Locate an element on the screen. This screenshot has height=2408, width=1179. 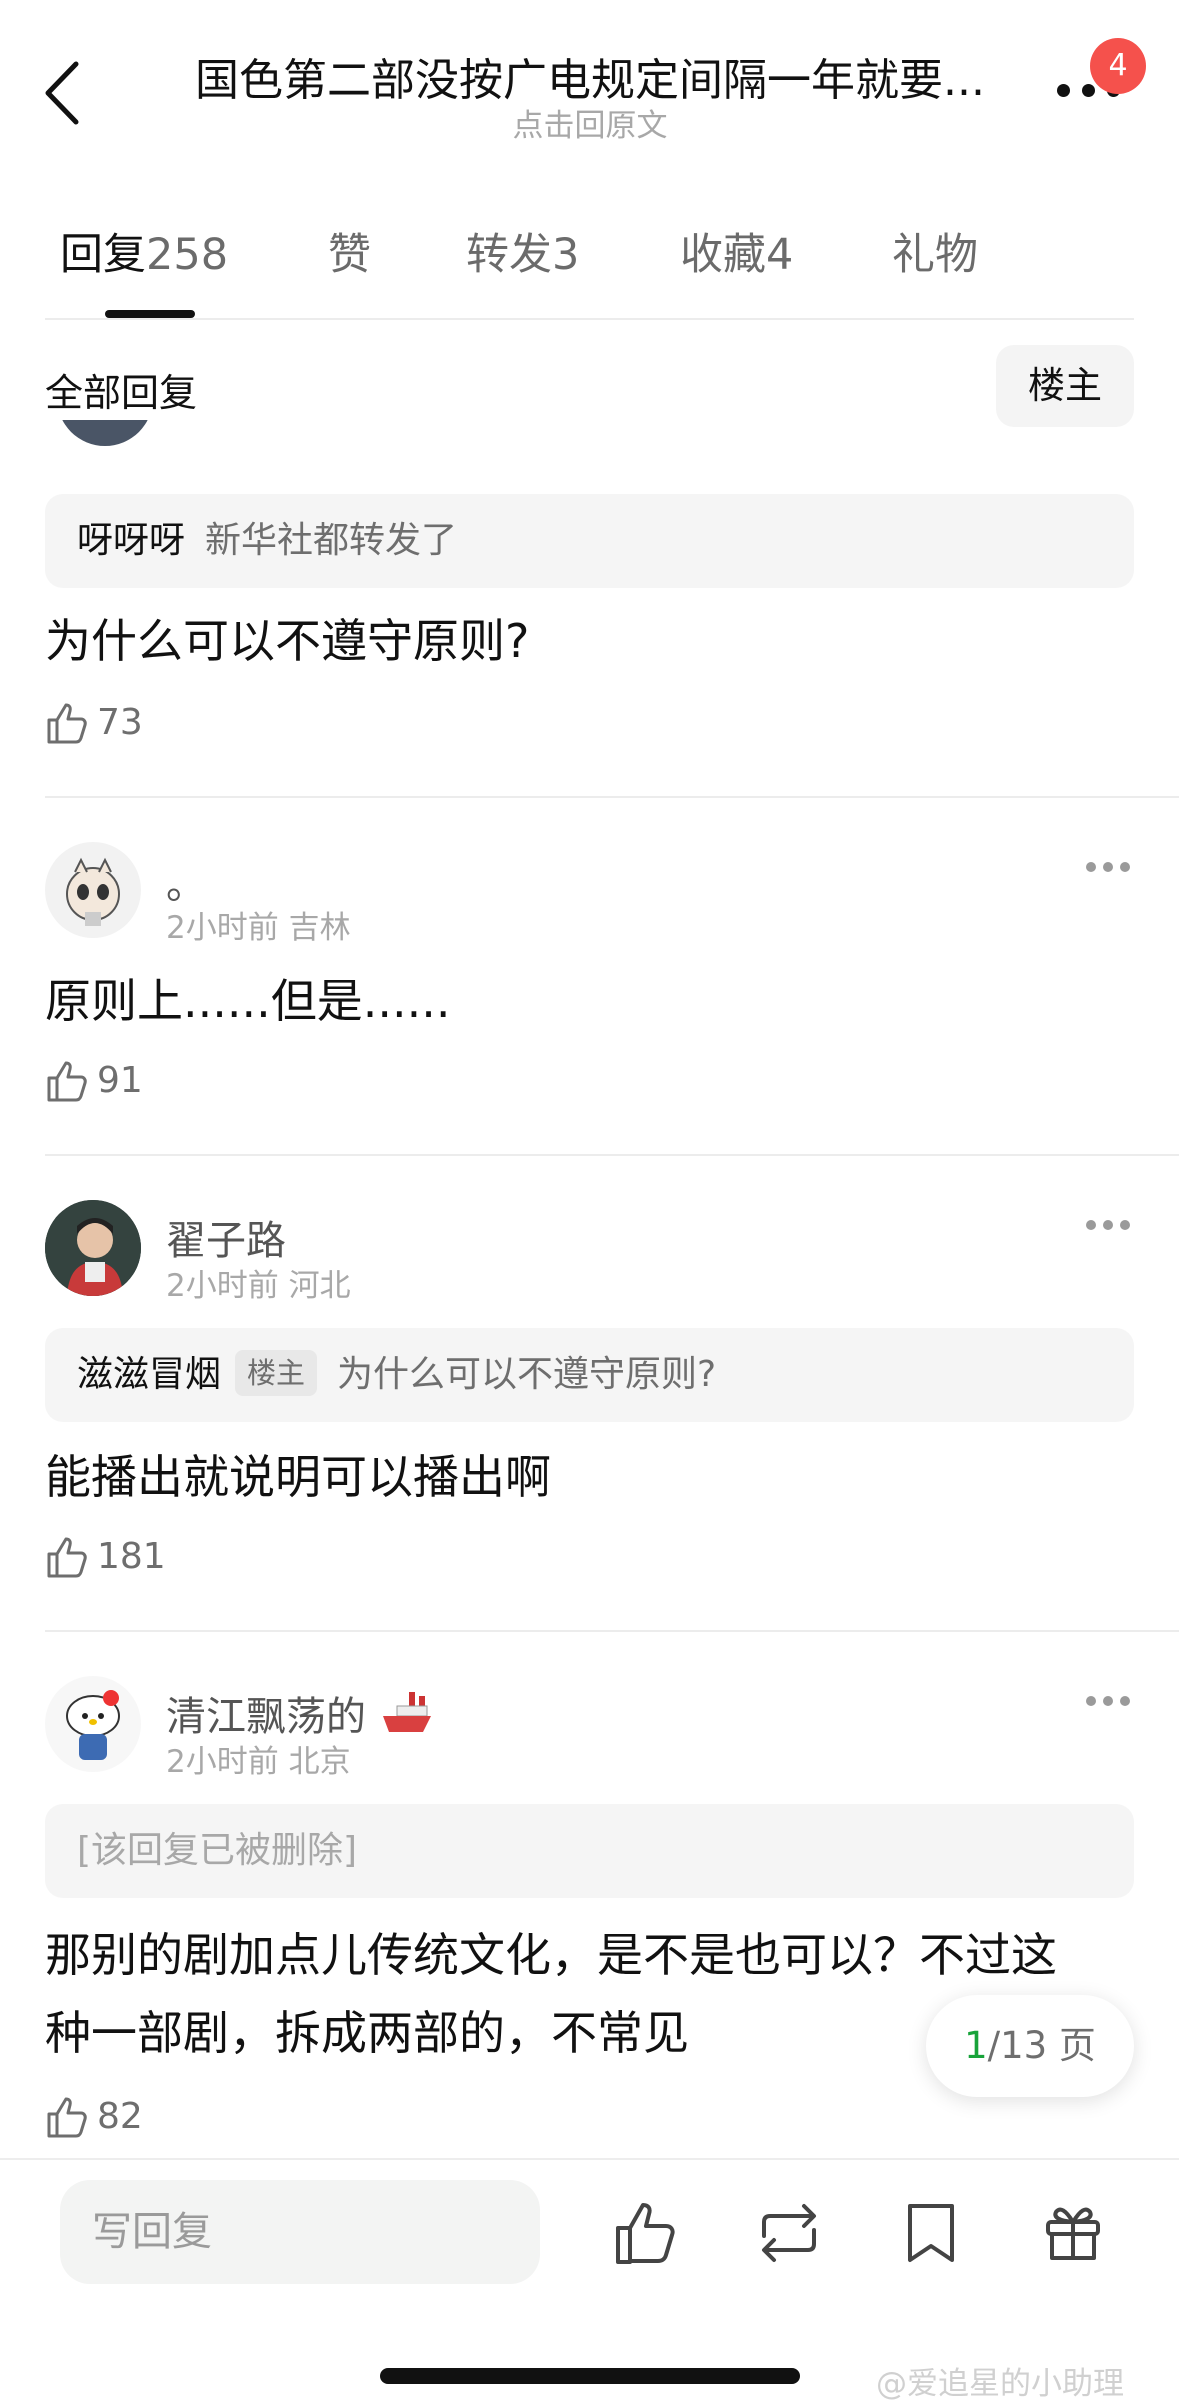
tab-replies: 回复258 is located at coordinates (144, 251).